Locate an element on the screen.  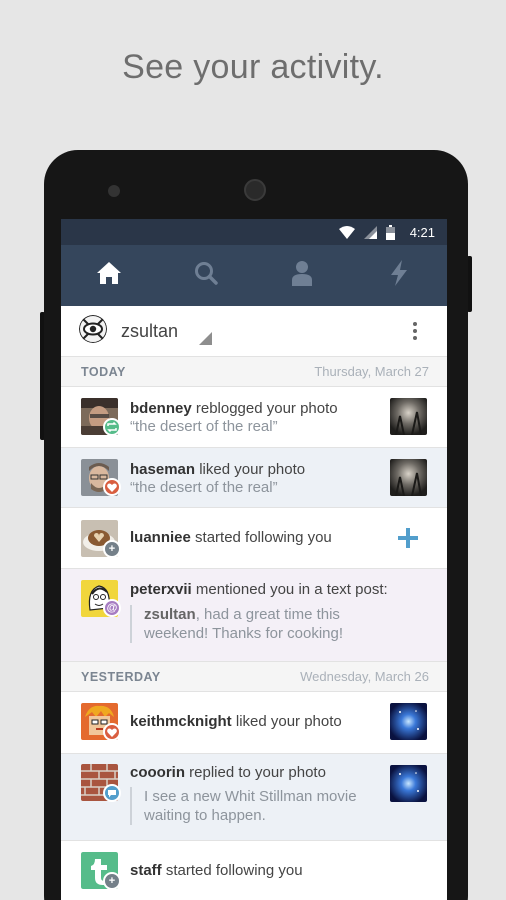
headline: See your activity. is located at coordinates (253, 67).